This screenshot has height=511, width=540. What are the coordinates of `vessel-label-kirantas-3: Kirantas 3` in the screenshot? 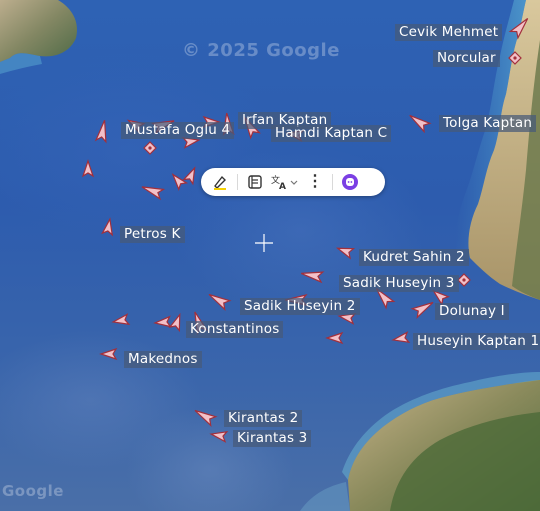 It's located at (272, 438).